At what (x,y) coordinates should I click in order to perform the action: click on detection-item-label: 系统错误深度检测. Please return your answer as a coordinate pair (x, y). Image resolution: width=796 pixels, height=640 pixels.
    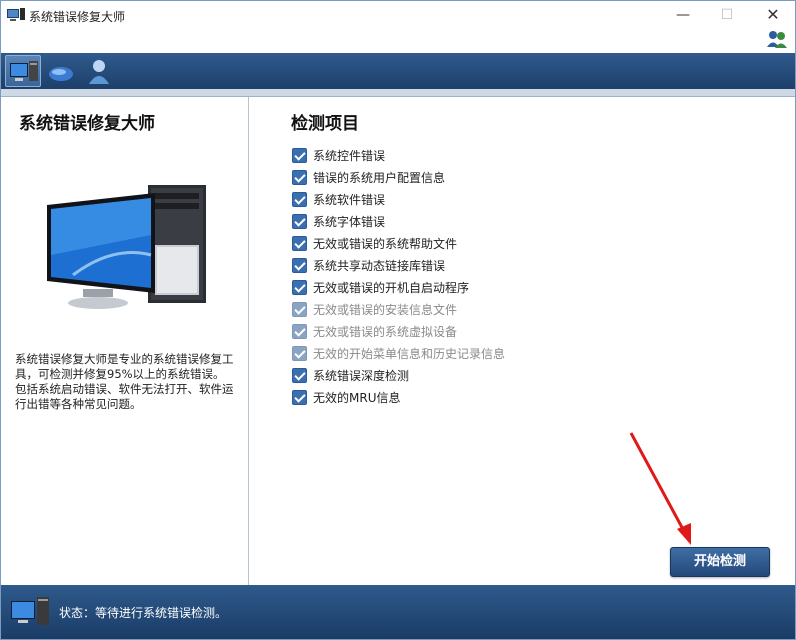
    Looking at the image, I should click on (361, 375).